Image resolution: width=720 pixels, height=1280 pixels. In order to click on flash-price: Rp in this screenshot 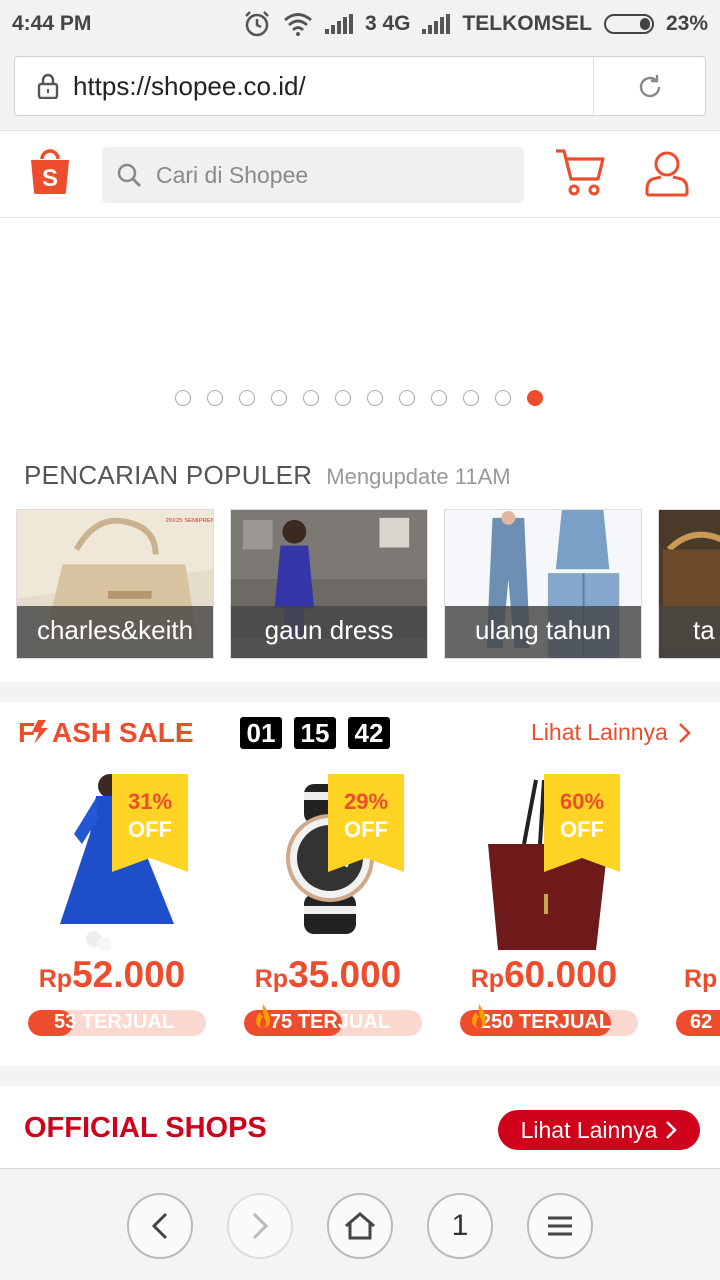, I will do `click(701, 979)`.